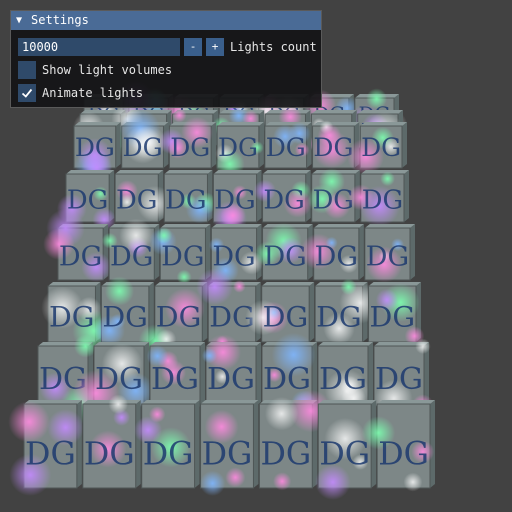 This screenshot has width=512, height=512. Describe the element at coordinates (215, 47) in the screenshot. I see `increment-button: +` at that location.